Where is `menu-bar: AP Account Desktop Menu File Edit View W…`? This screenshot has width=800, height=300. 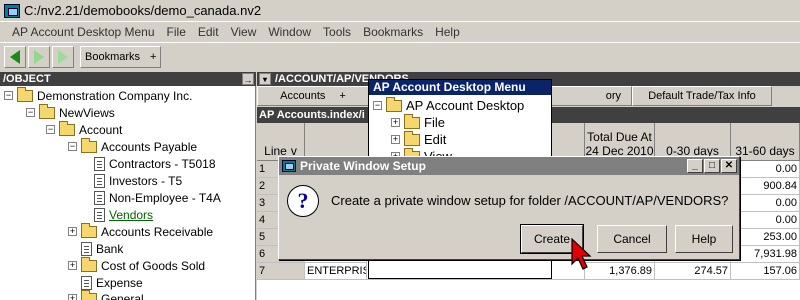
menu-bar: AP Account Desktop Menu File Edit View W… is located at coordinates (400, 32).